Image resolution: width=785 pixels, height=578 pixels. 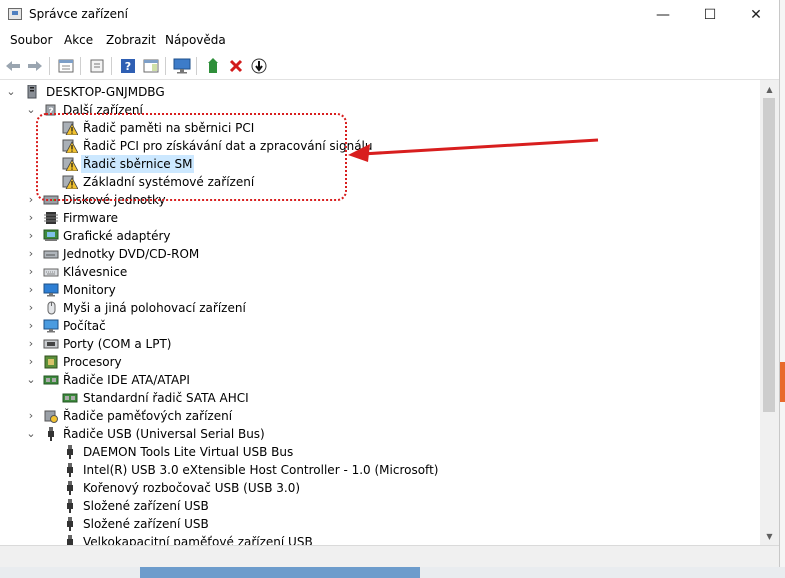 I want to click on tree-item-label: Grafické adaptéry, so click(x=117, y=236).